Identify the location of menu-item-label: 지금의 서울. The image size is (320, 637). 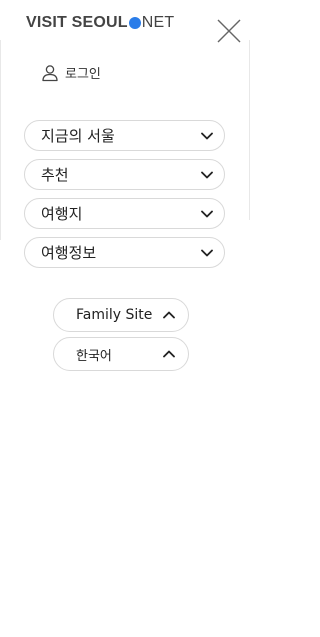
(78, 136).